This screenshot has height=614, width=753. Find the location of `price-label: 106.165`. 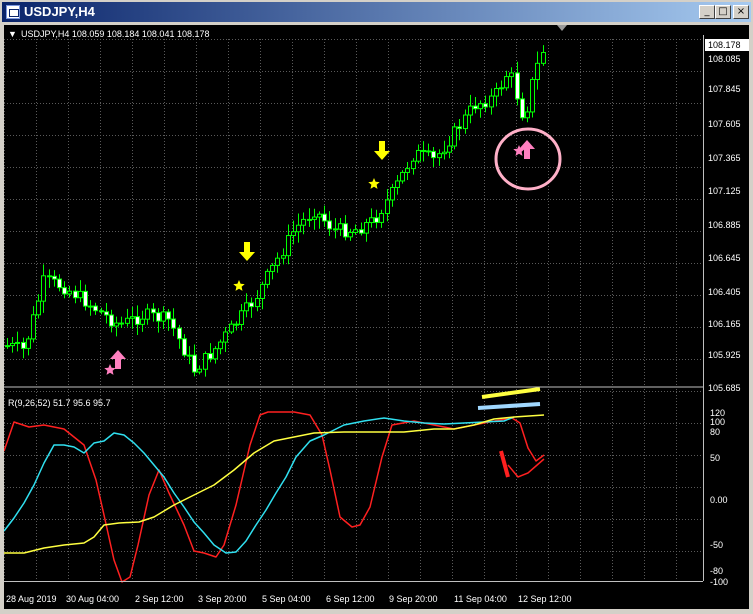

price-label: 106.165 is located at coordinates (724, 324).